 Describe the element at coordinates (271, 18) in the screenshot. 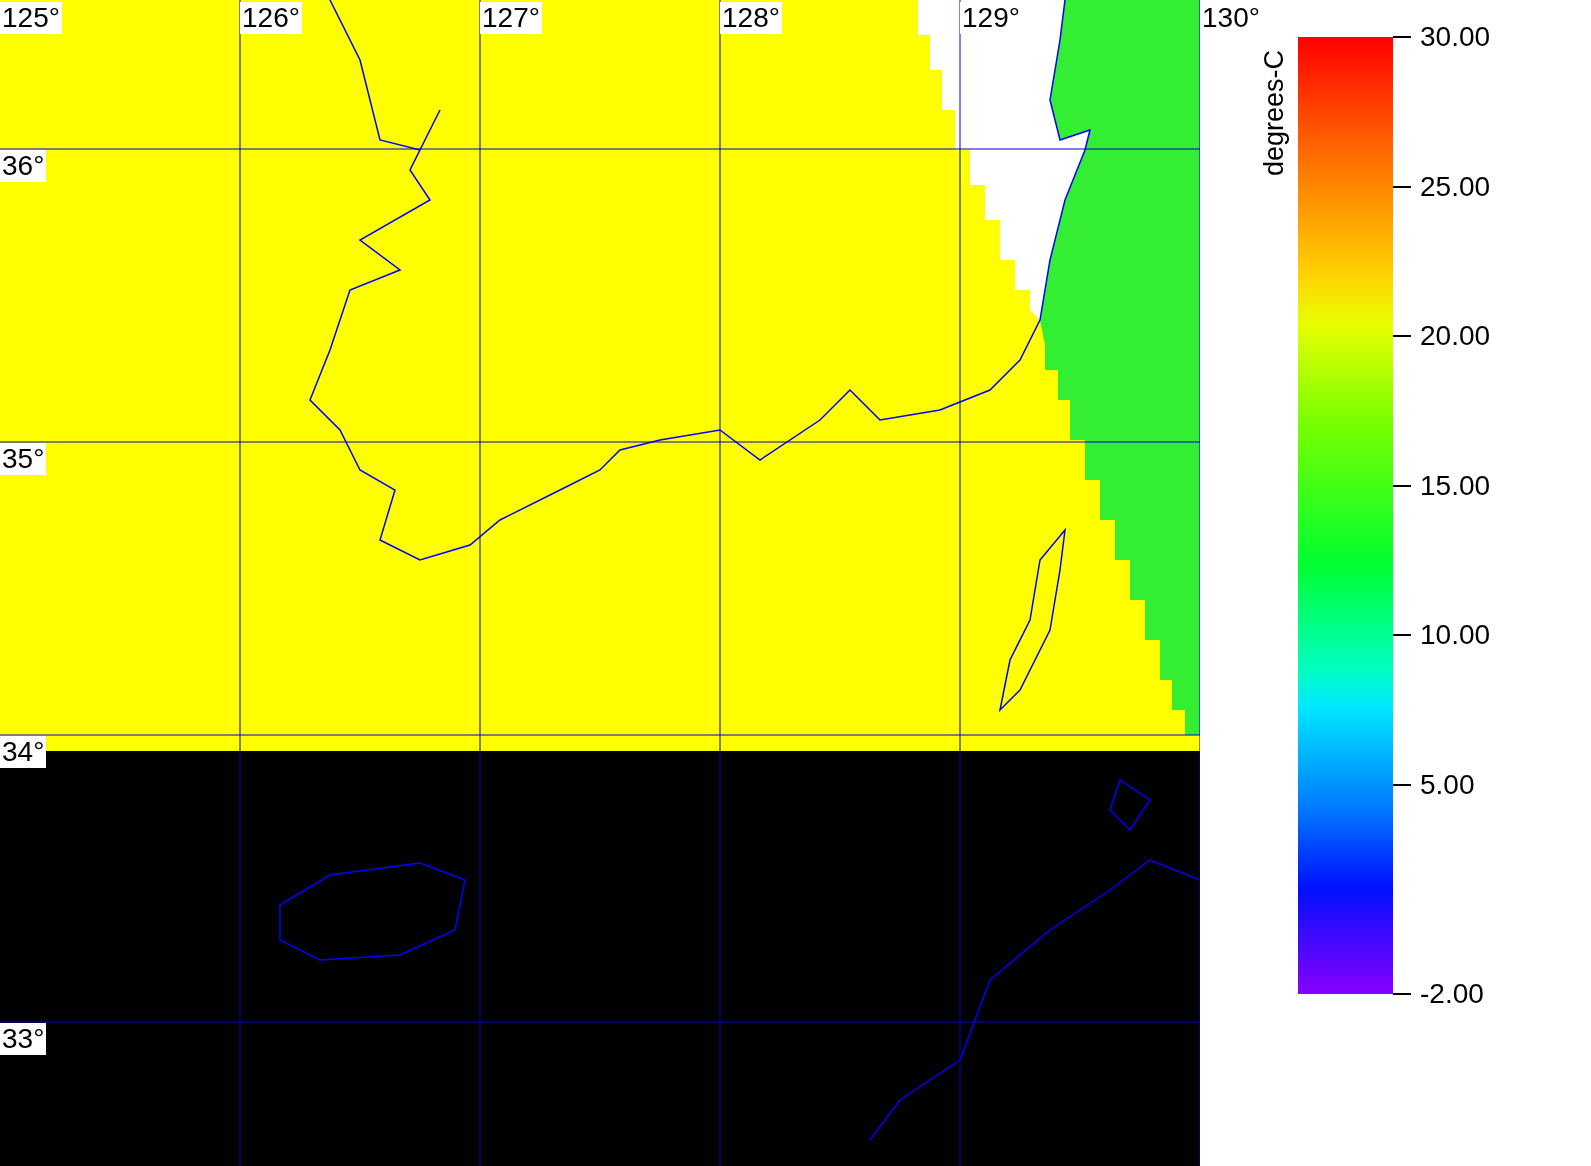

I see `longitude-label: 126°` at that location.